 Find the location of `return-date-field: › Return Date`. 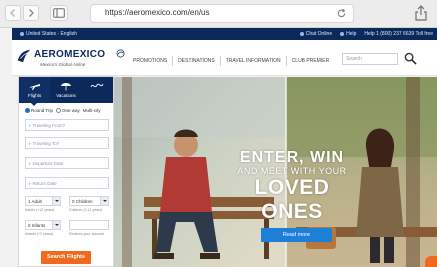

return-date-field: › Return Date is located at coordinates (67, 183).